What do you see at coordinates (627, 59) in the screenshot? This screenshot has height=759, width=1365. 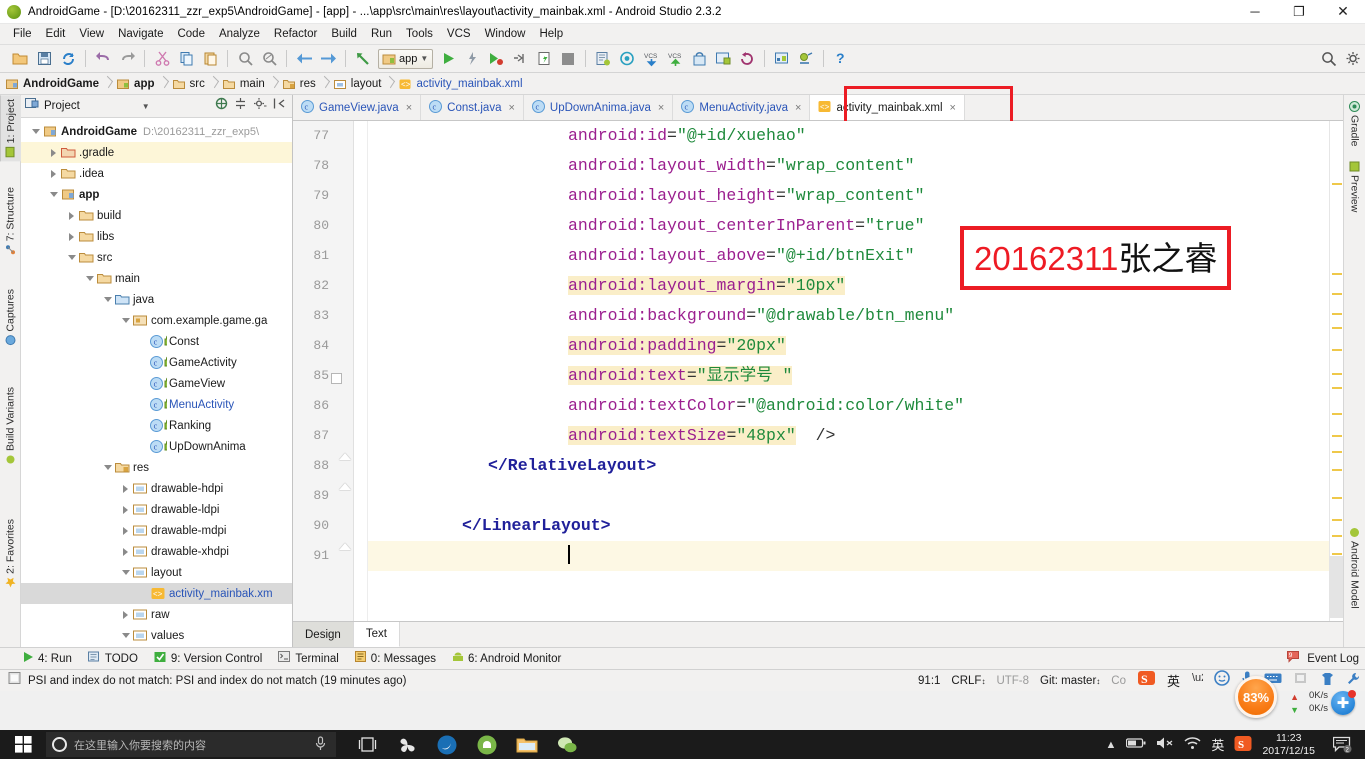 I see `avd-manager-icon` at bounding box center [627, 59].